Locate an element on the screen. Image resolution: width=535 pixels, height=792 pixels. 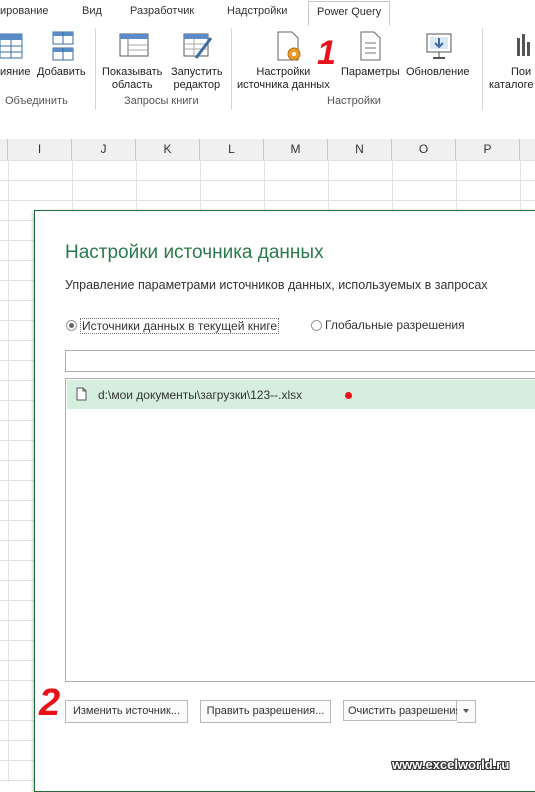
catalog-search-button: Пои каталоге is located at coordinates (511, 79).